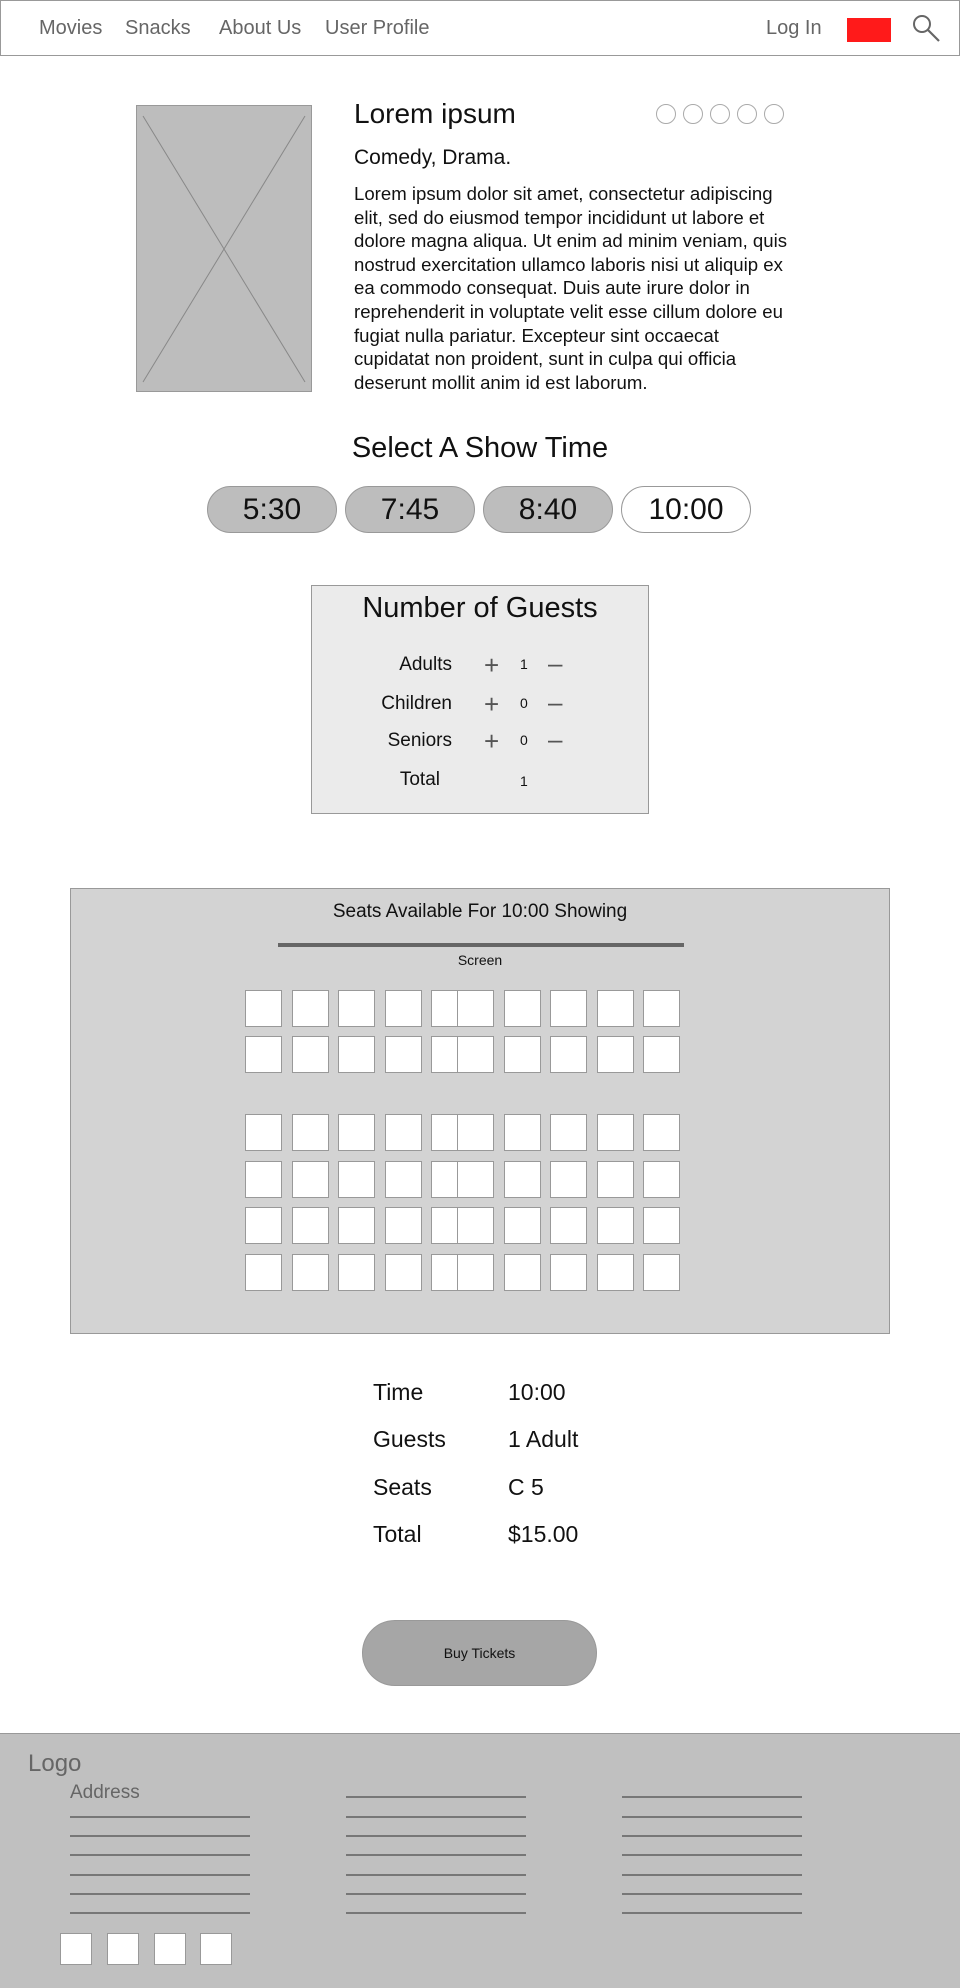  What do you see at coordinates (410, 509) in the screenshot?
I see `showtime-button: 7:45` at bounding box center [410, 509].